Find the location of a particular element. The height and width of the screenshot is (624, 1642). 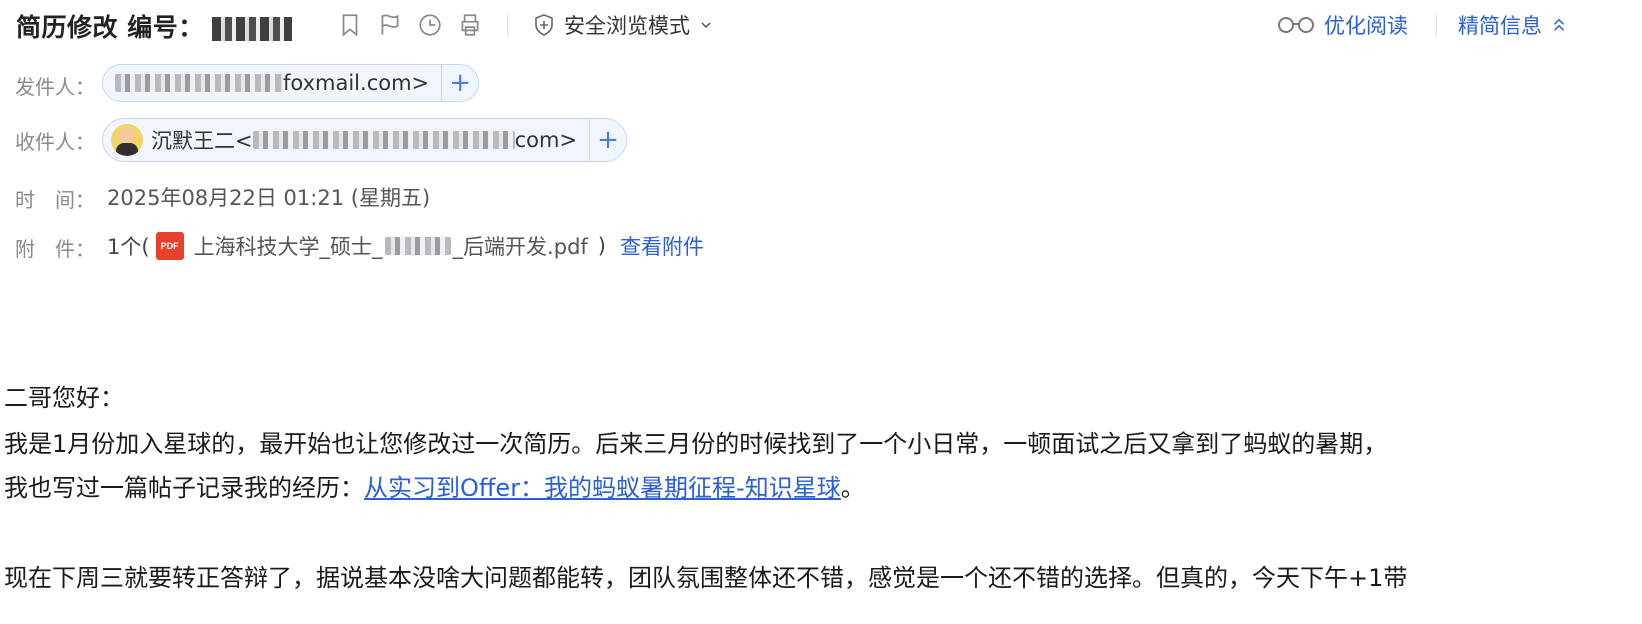

attachment-count: 1个( is located at coordinates (128, 247).